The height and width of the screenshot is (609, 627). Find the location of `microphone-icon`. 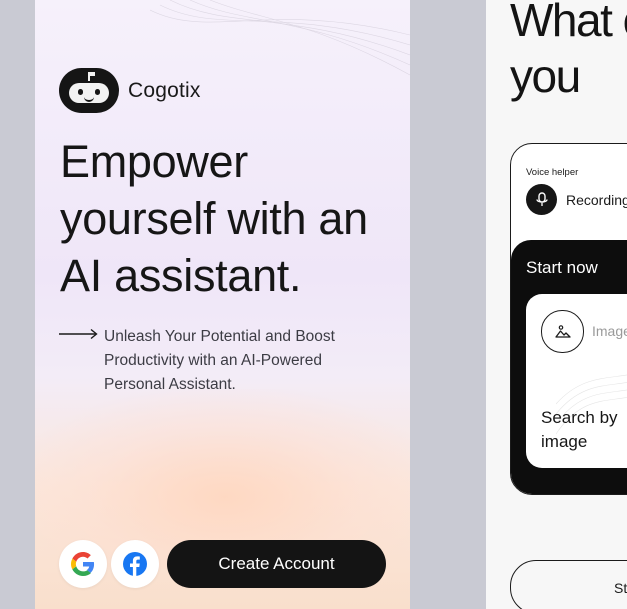

microphone-icon is located at coordinates (541, 198).